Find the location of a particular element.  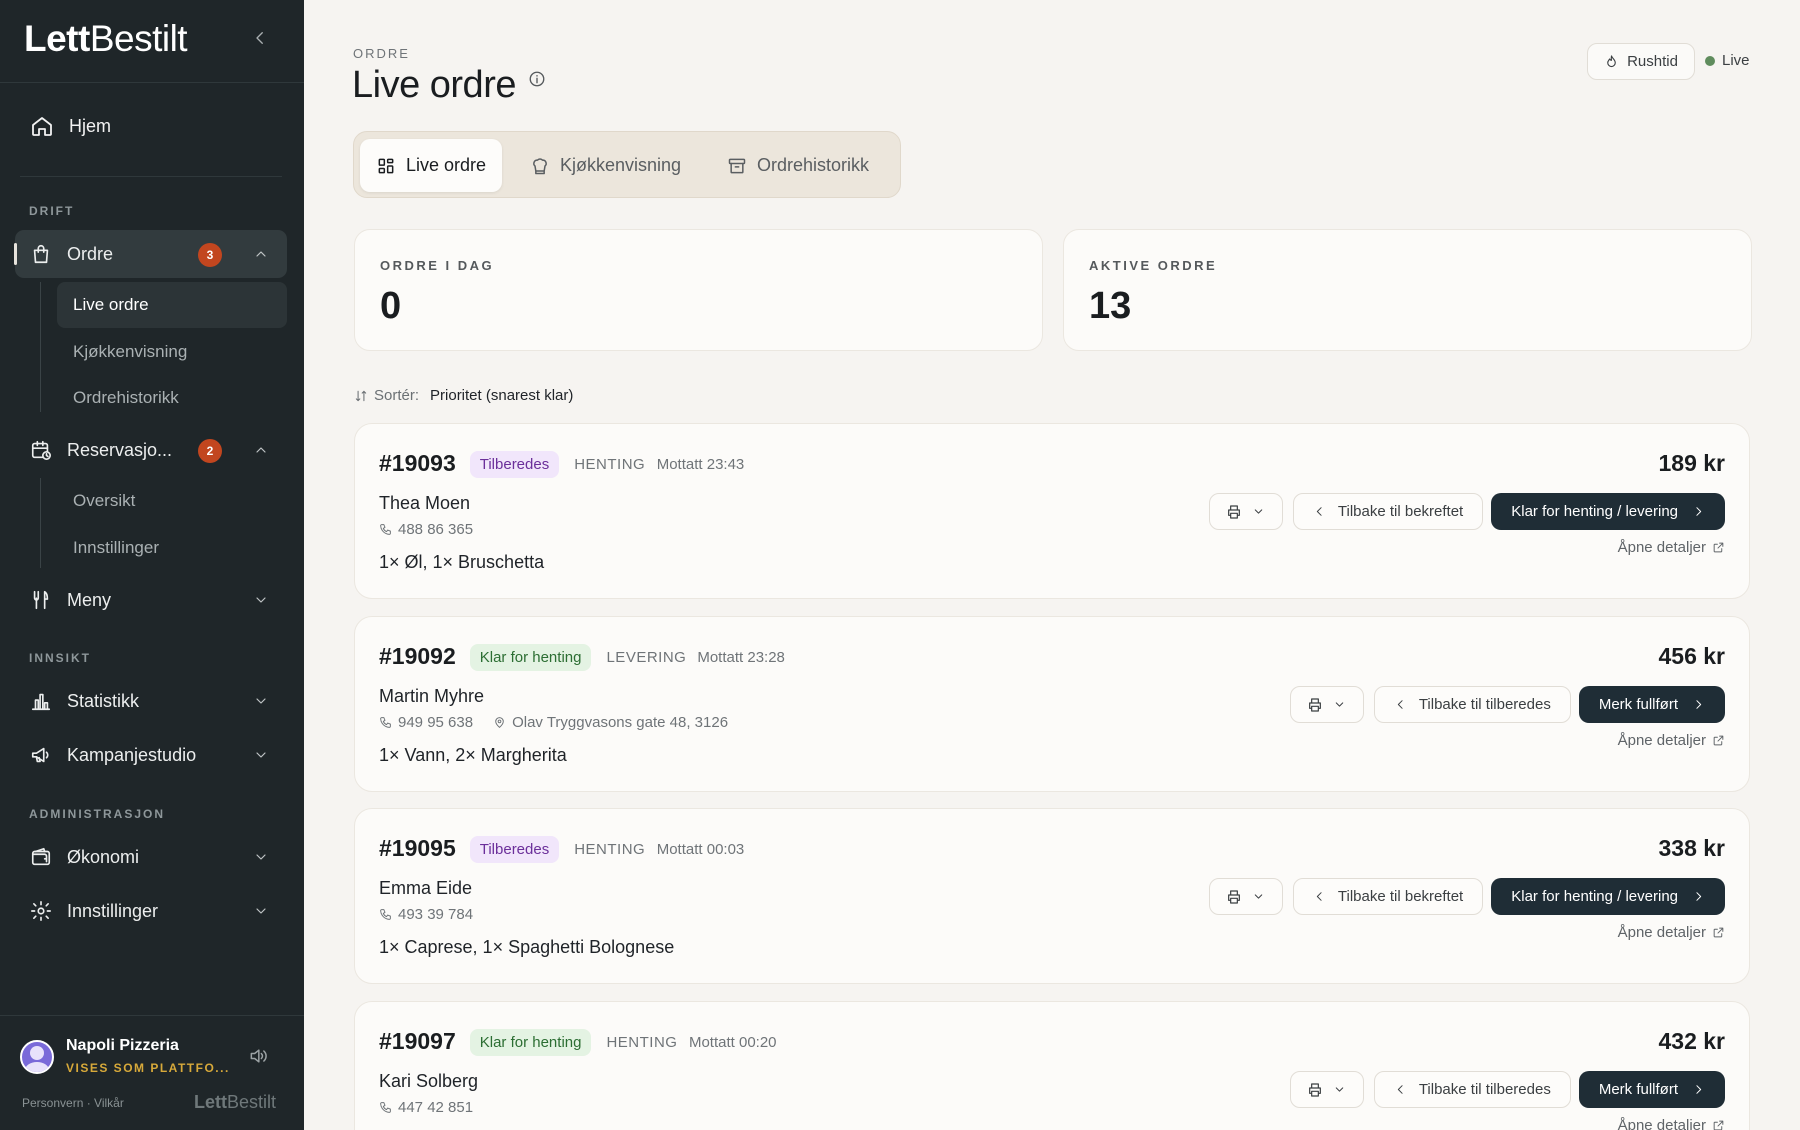

nav-statistikk: Statistikk is located at coordinates (151, 701).